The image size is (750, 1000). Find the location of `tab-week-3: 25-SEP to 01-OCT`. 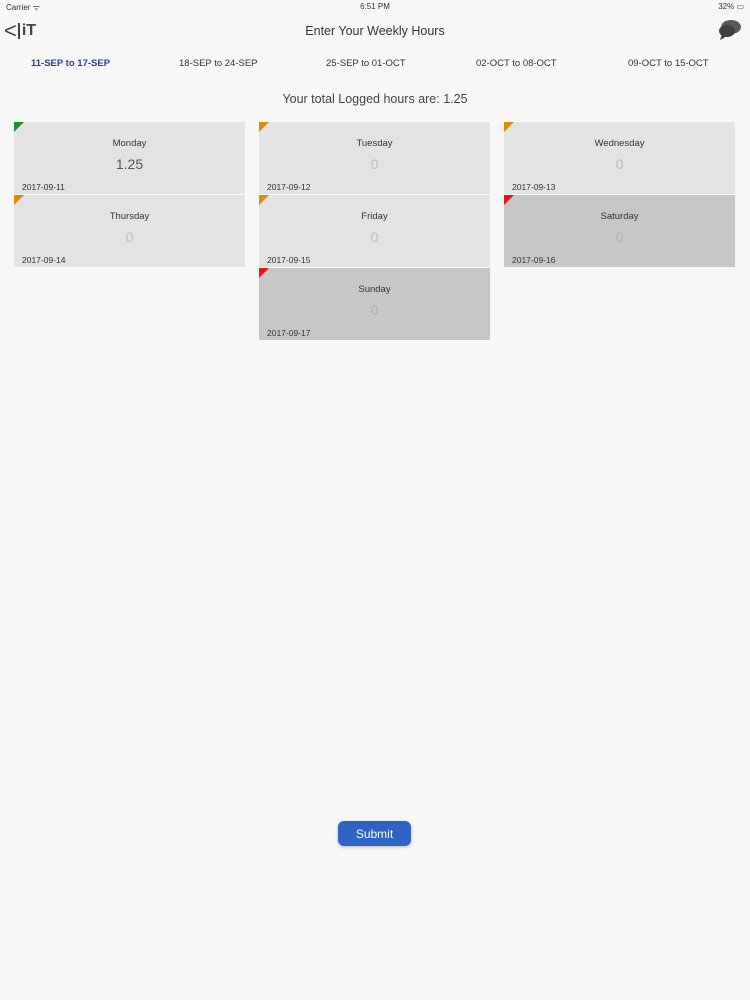

tab-week-3: 25-SEP to 01-OCT is located at coordinates (366, 63).